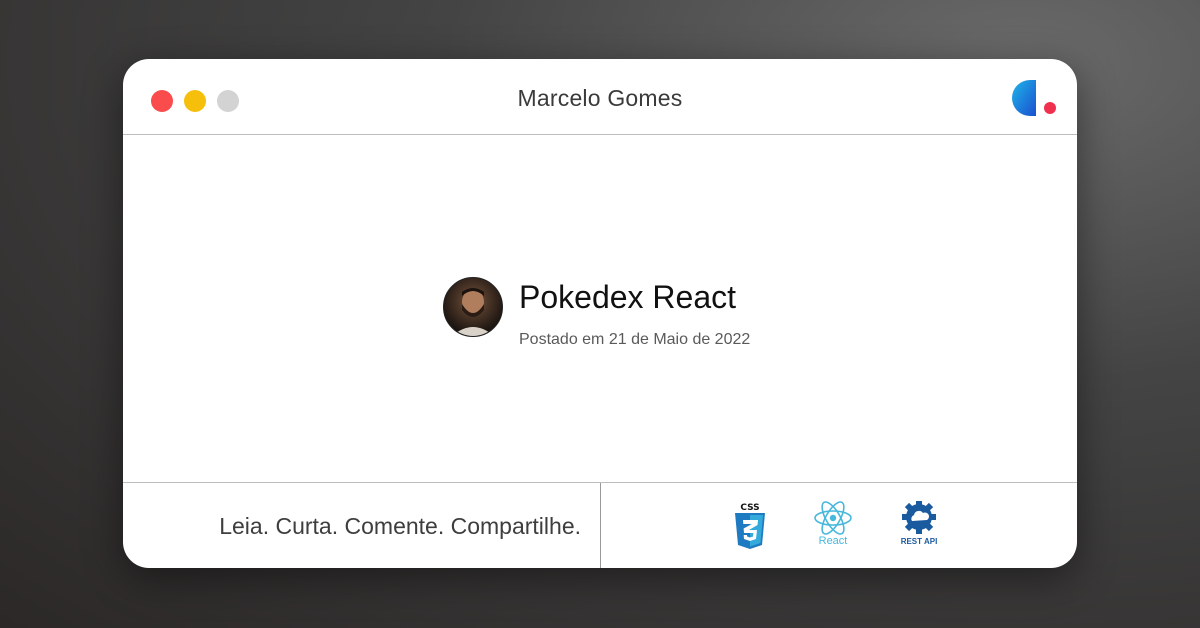 The width and height of the screenshot is (1200, 628). What do you see at coordinates (400, 526) in the screenshot?
I see `tagline: Leia. Curta. Comente. Compartilhe.` at bounding box center [400, 526].